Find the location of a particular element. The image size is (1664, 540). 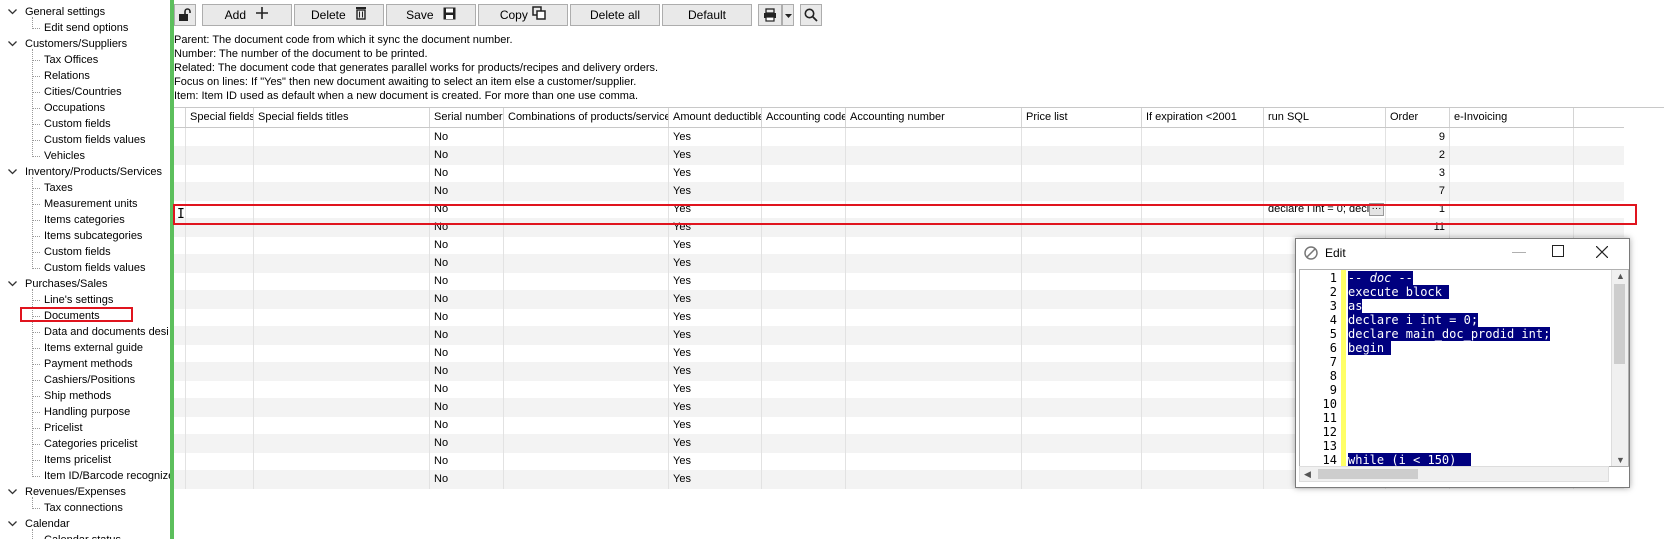

print-button is located at coordinates (770, 15).